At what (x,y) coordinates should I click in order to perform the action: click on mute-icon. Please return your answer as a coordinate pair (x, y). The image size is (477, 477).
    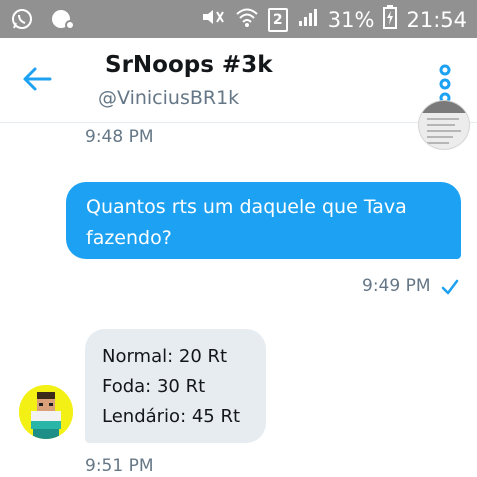
    Looking at the image, I should click on (213, 19).